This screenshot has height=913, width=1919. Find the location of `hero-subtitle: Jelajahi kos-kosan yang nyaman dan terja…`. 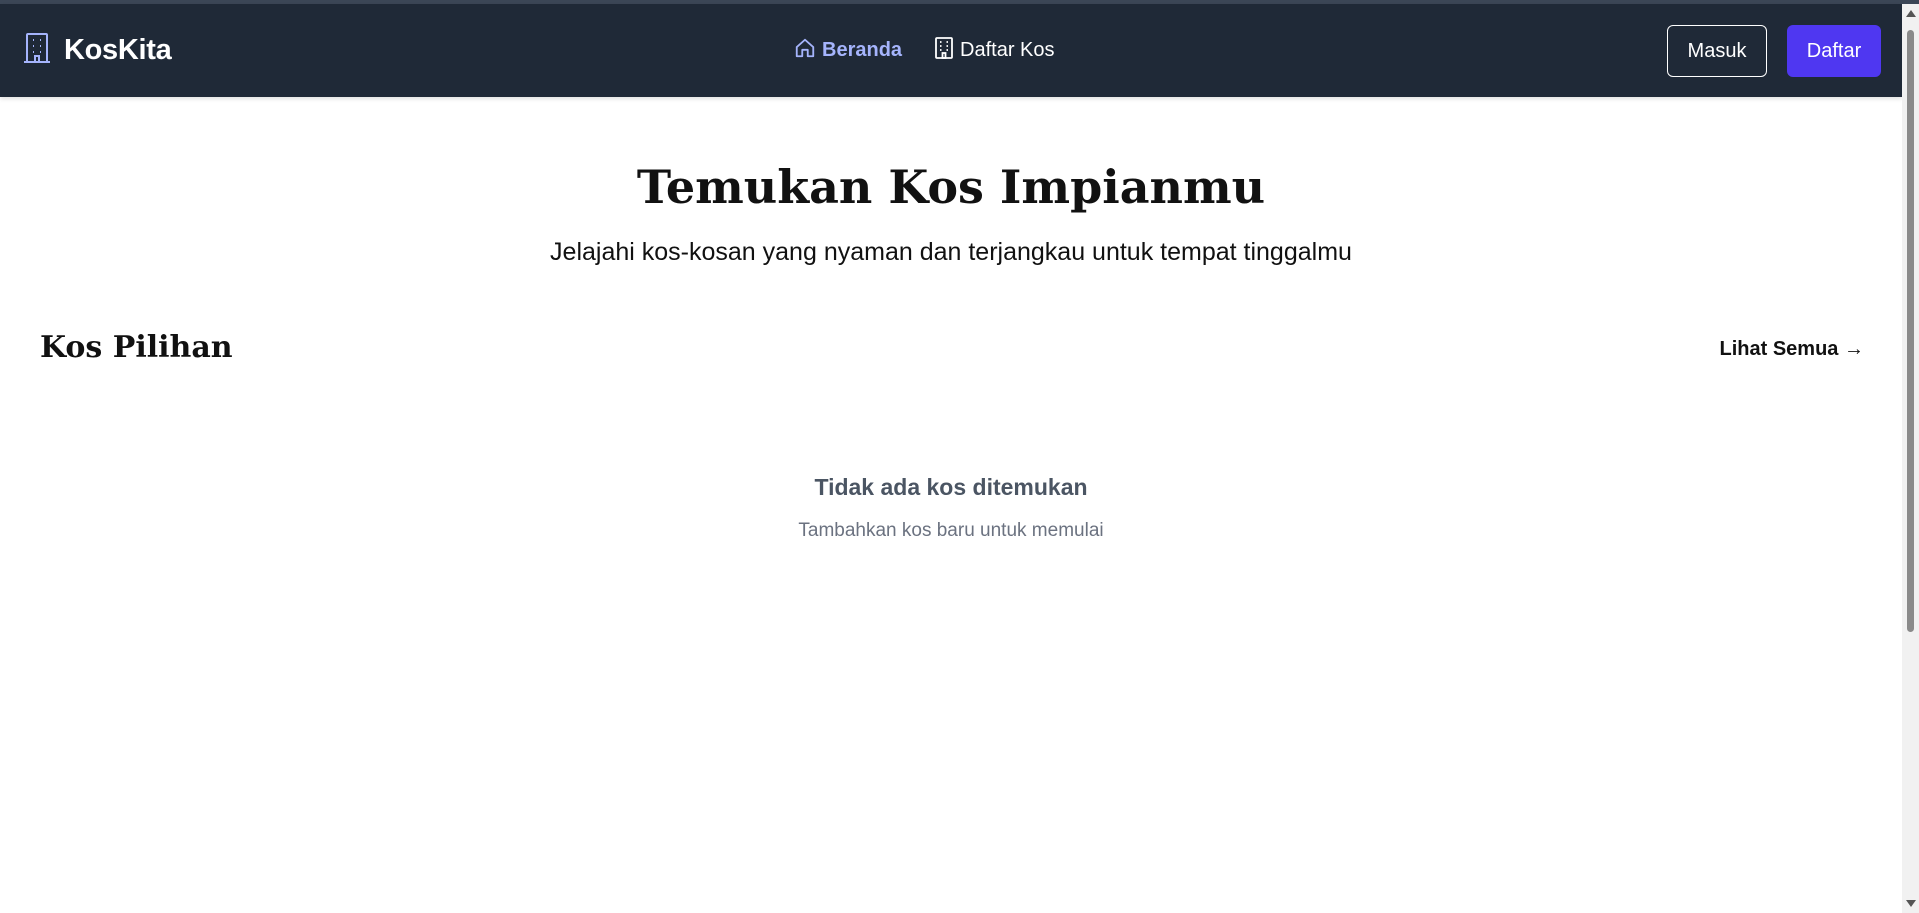

hero-subtitle: Jelajahi kos-kosan yang nyaman dan terja… is located at coordinates (951, 252).